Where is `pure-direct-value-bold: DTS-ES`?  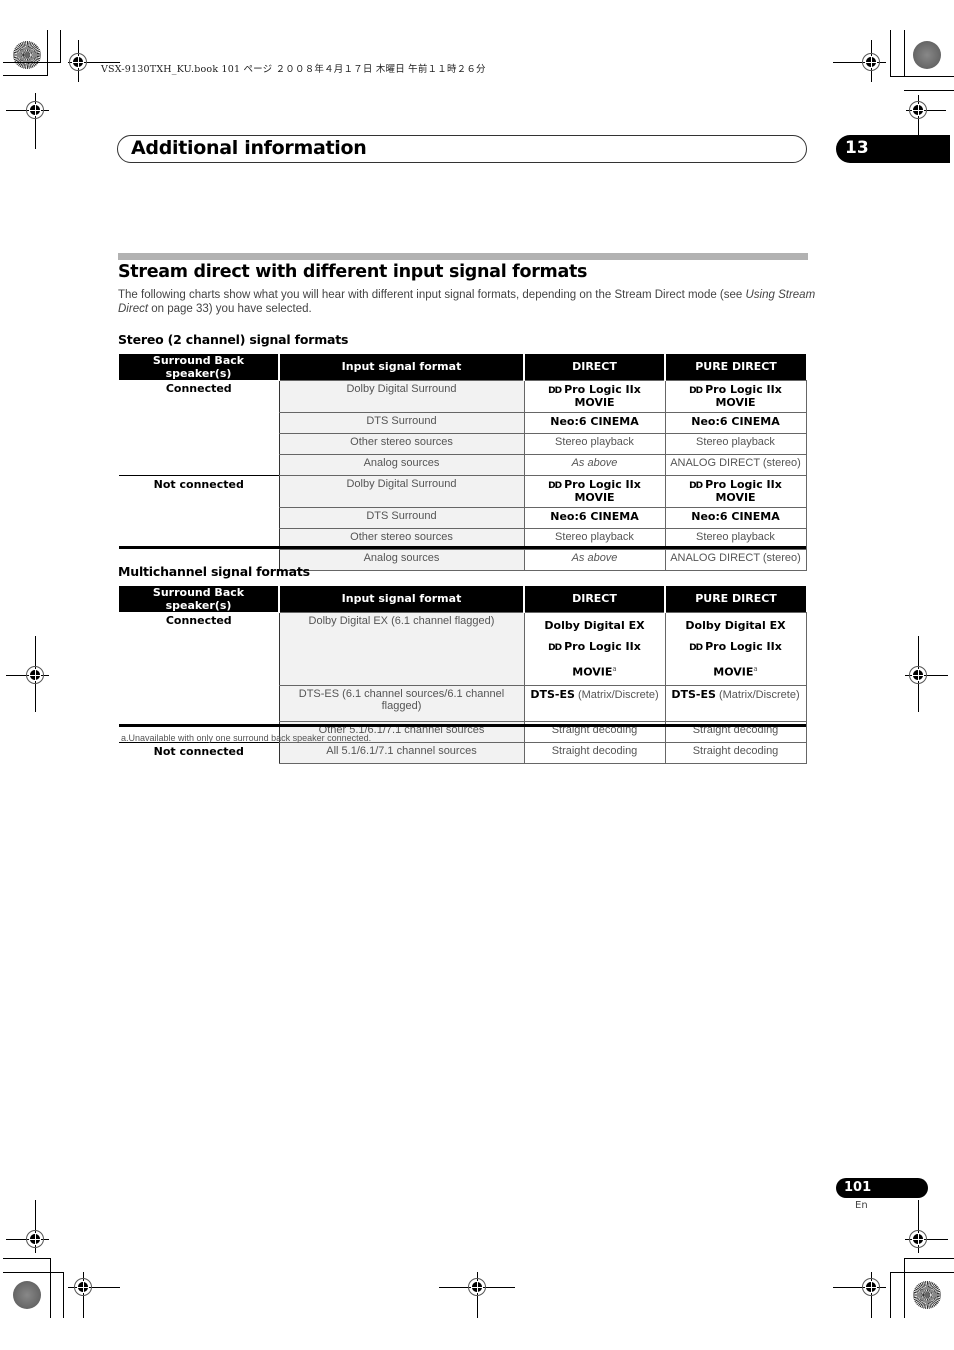
pure-direct-value-bold: DTS-ES is located at coordinates (693, 695).